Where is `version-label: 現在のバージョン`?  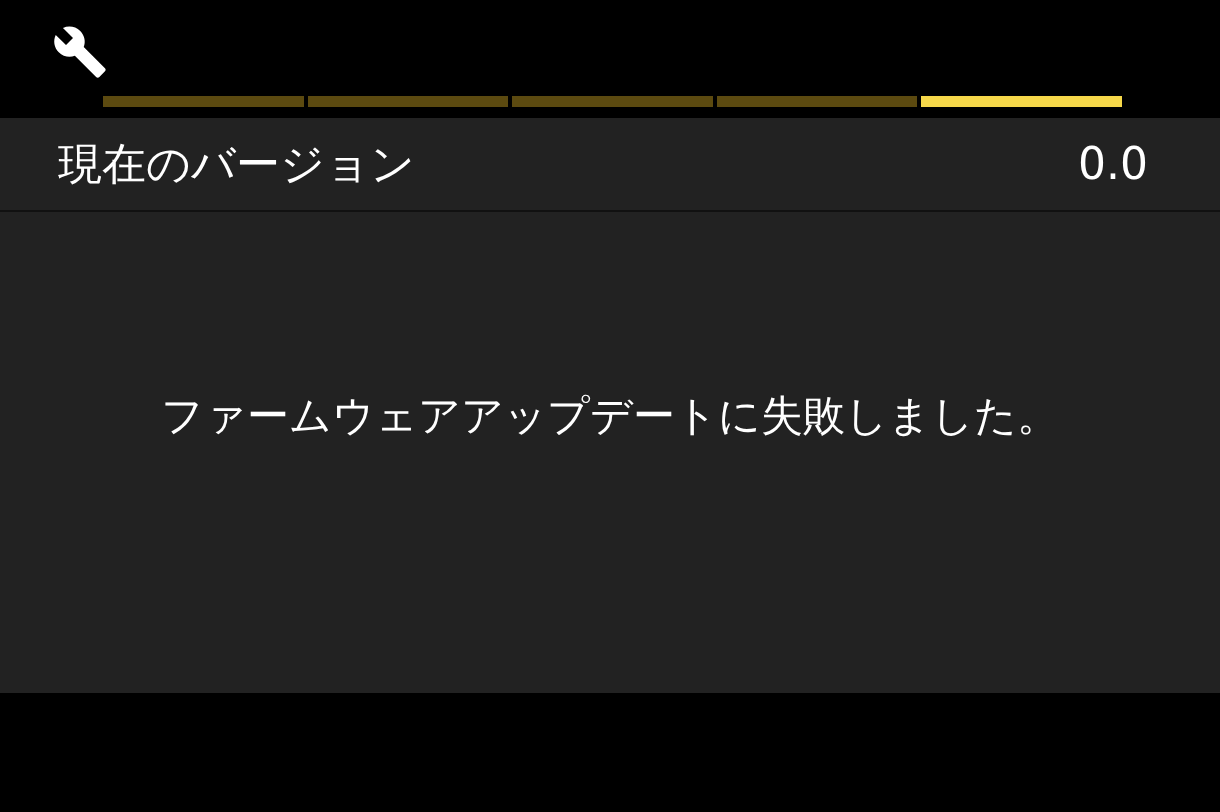 version-label: 現在のバージョン is located at coordinates (236, 164).